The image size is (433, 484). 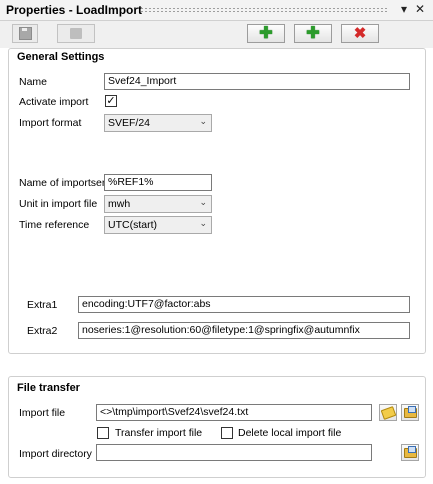 What do you see at coordinates (33, 82) in the screenshot?
I see `name-label: Name` at bounding box center [33, 82].